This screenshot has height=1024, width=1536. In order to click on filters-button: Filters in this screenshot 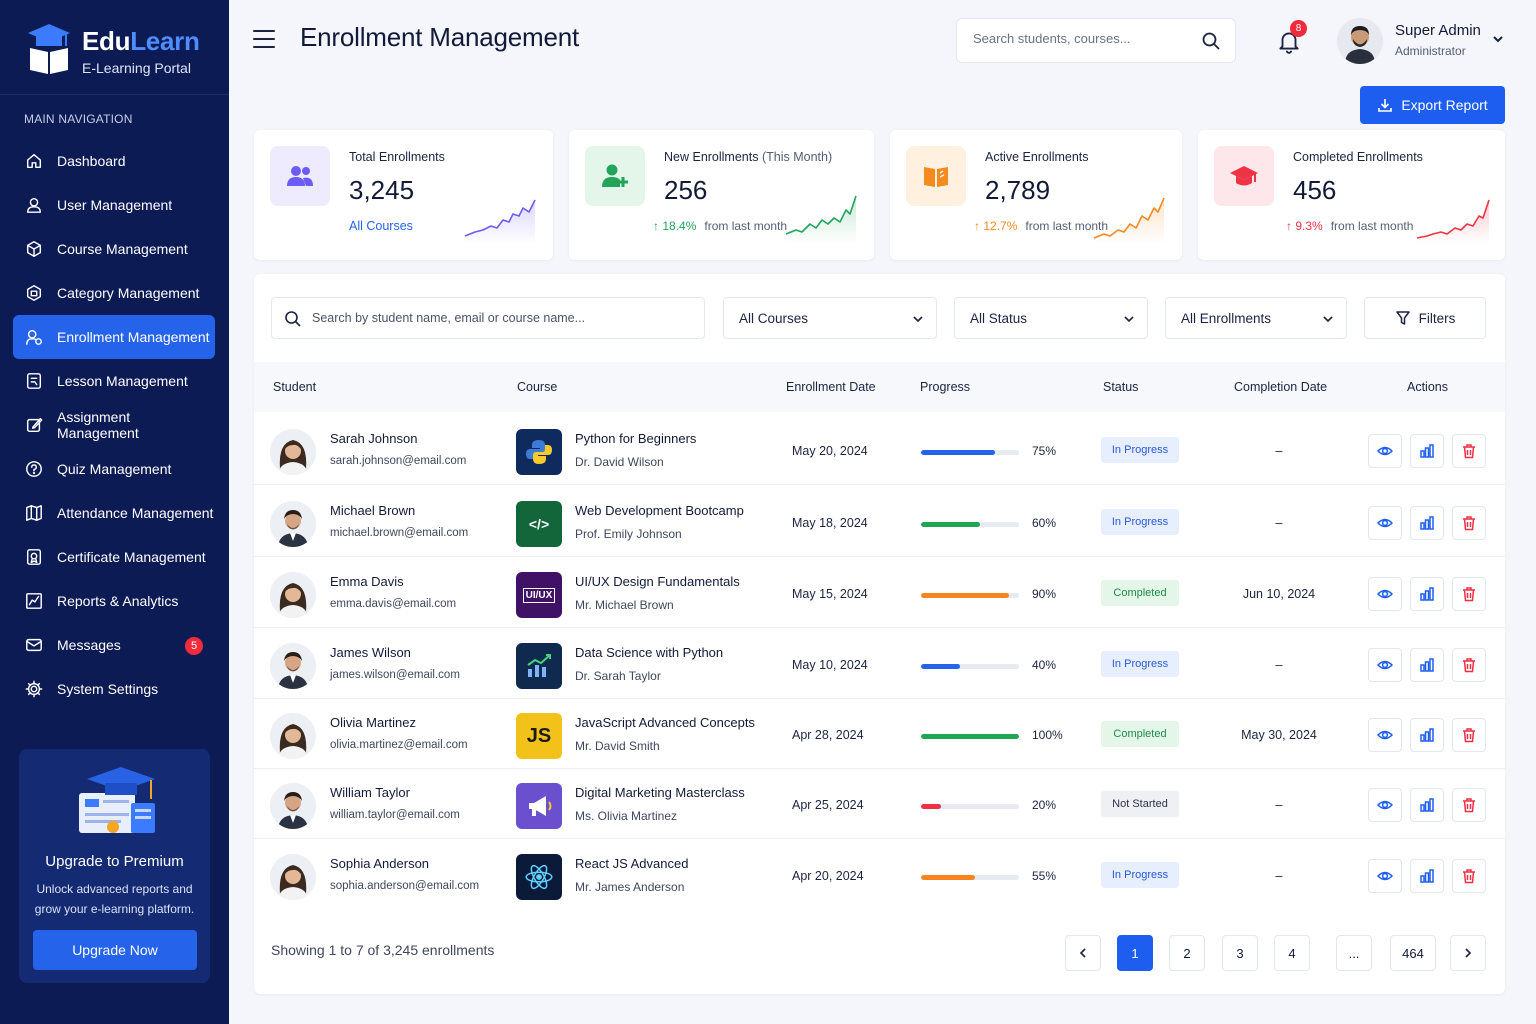, I will do `click(1425, 318)`.